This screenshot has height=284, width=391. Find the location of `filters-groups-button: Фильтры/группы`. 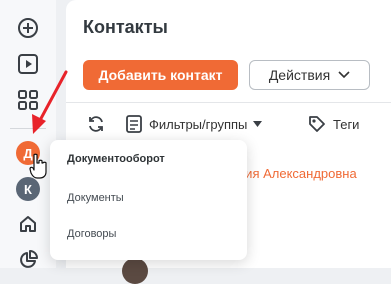

filters-groups-button: Фильтры/группы is located at coordinates (194, 124).